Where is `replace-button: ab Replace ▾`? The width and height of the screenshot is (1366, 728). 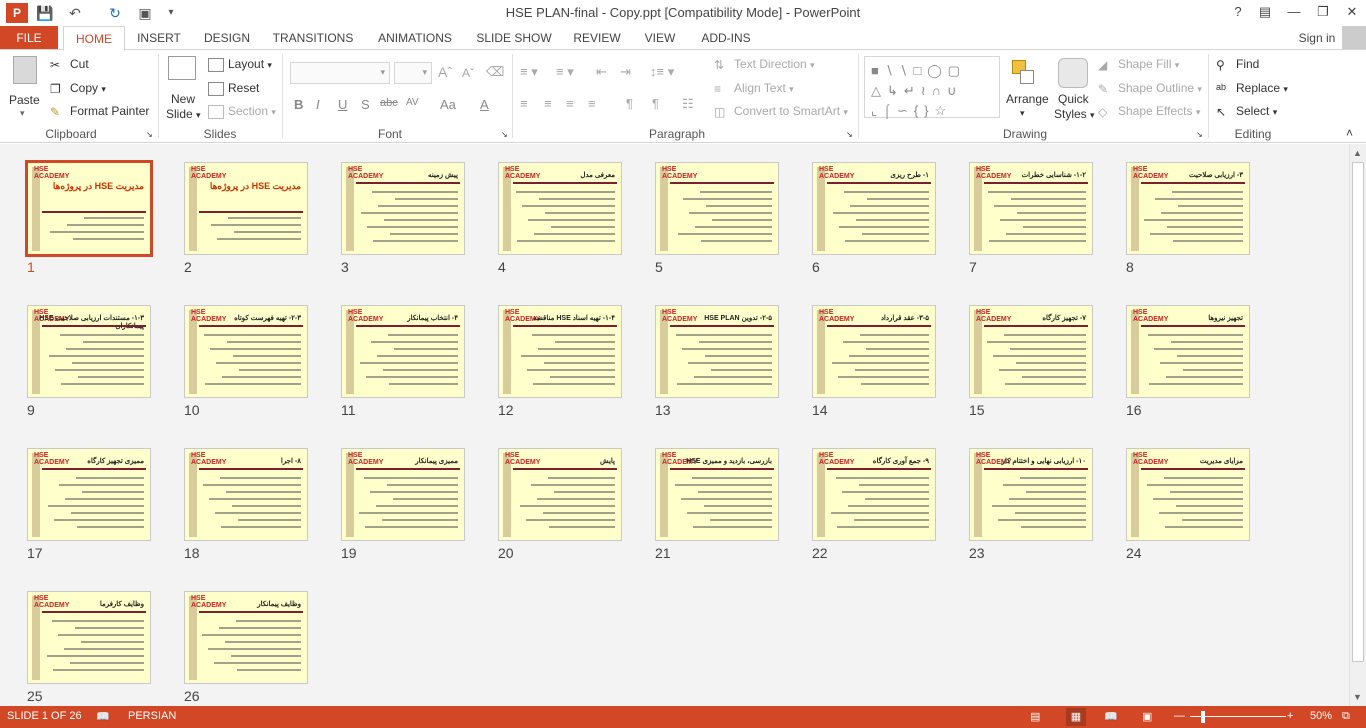
replace-button: ab Replace ▾ is located at coordinates (1252, 88).